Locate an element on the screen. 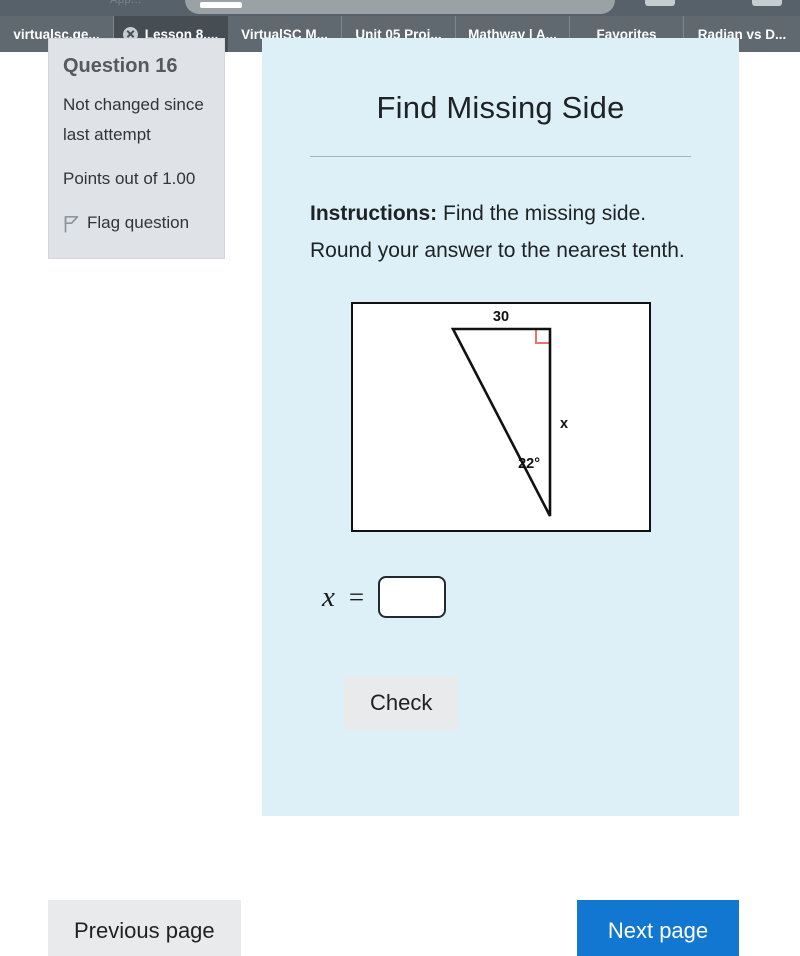  next-page-button: Next page is located at coordinates (658, 928).